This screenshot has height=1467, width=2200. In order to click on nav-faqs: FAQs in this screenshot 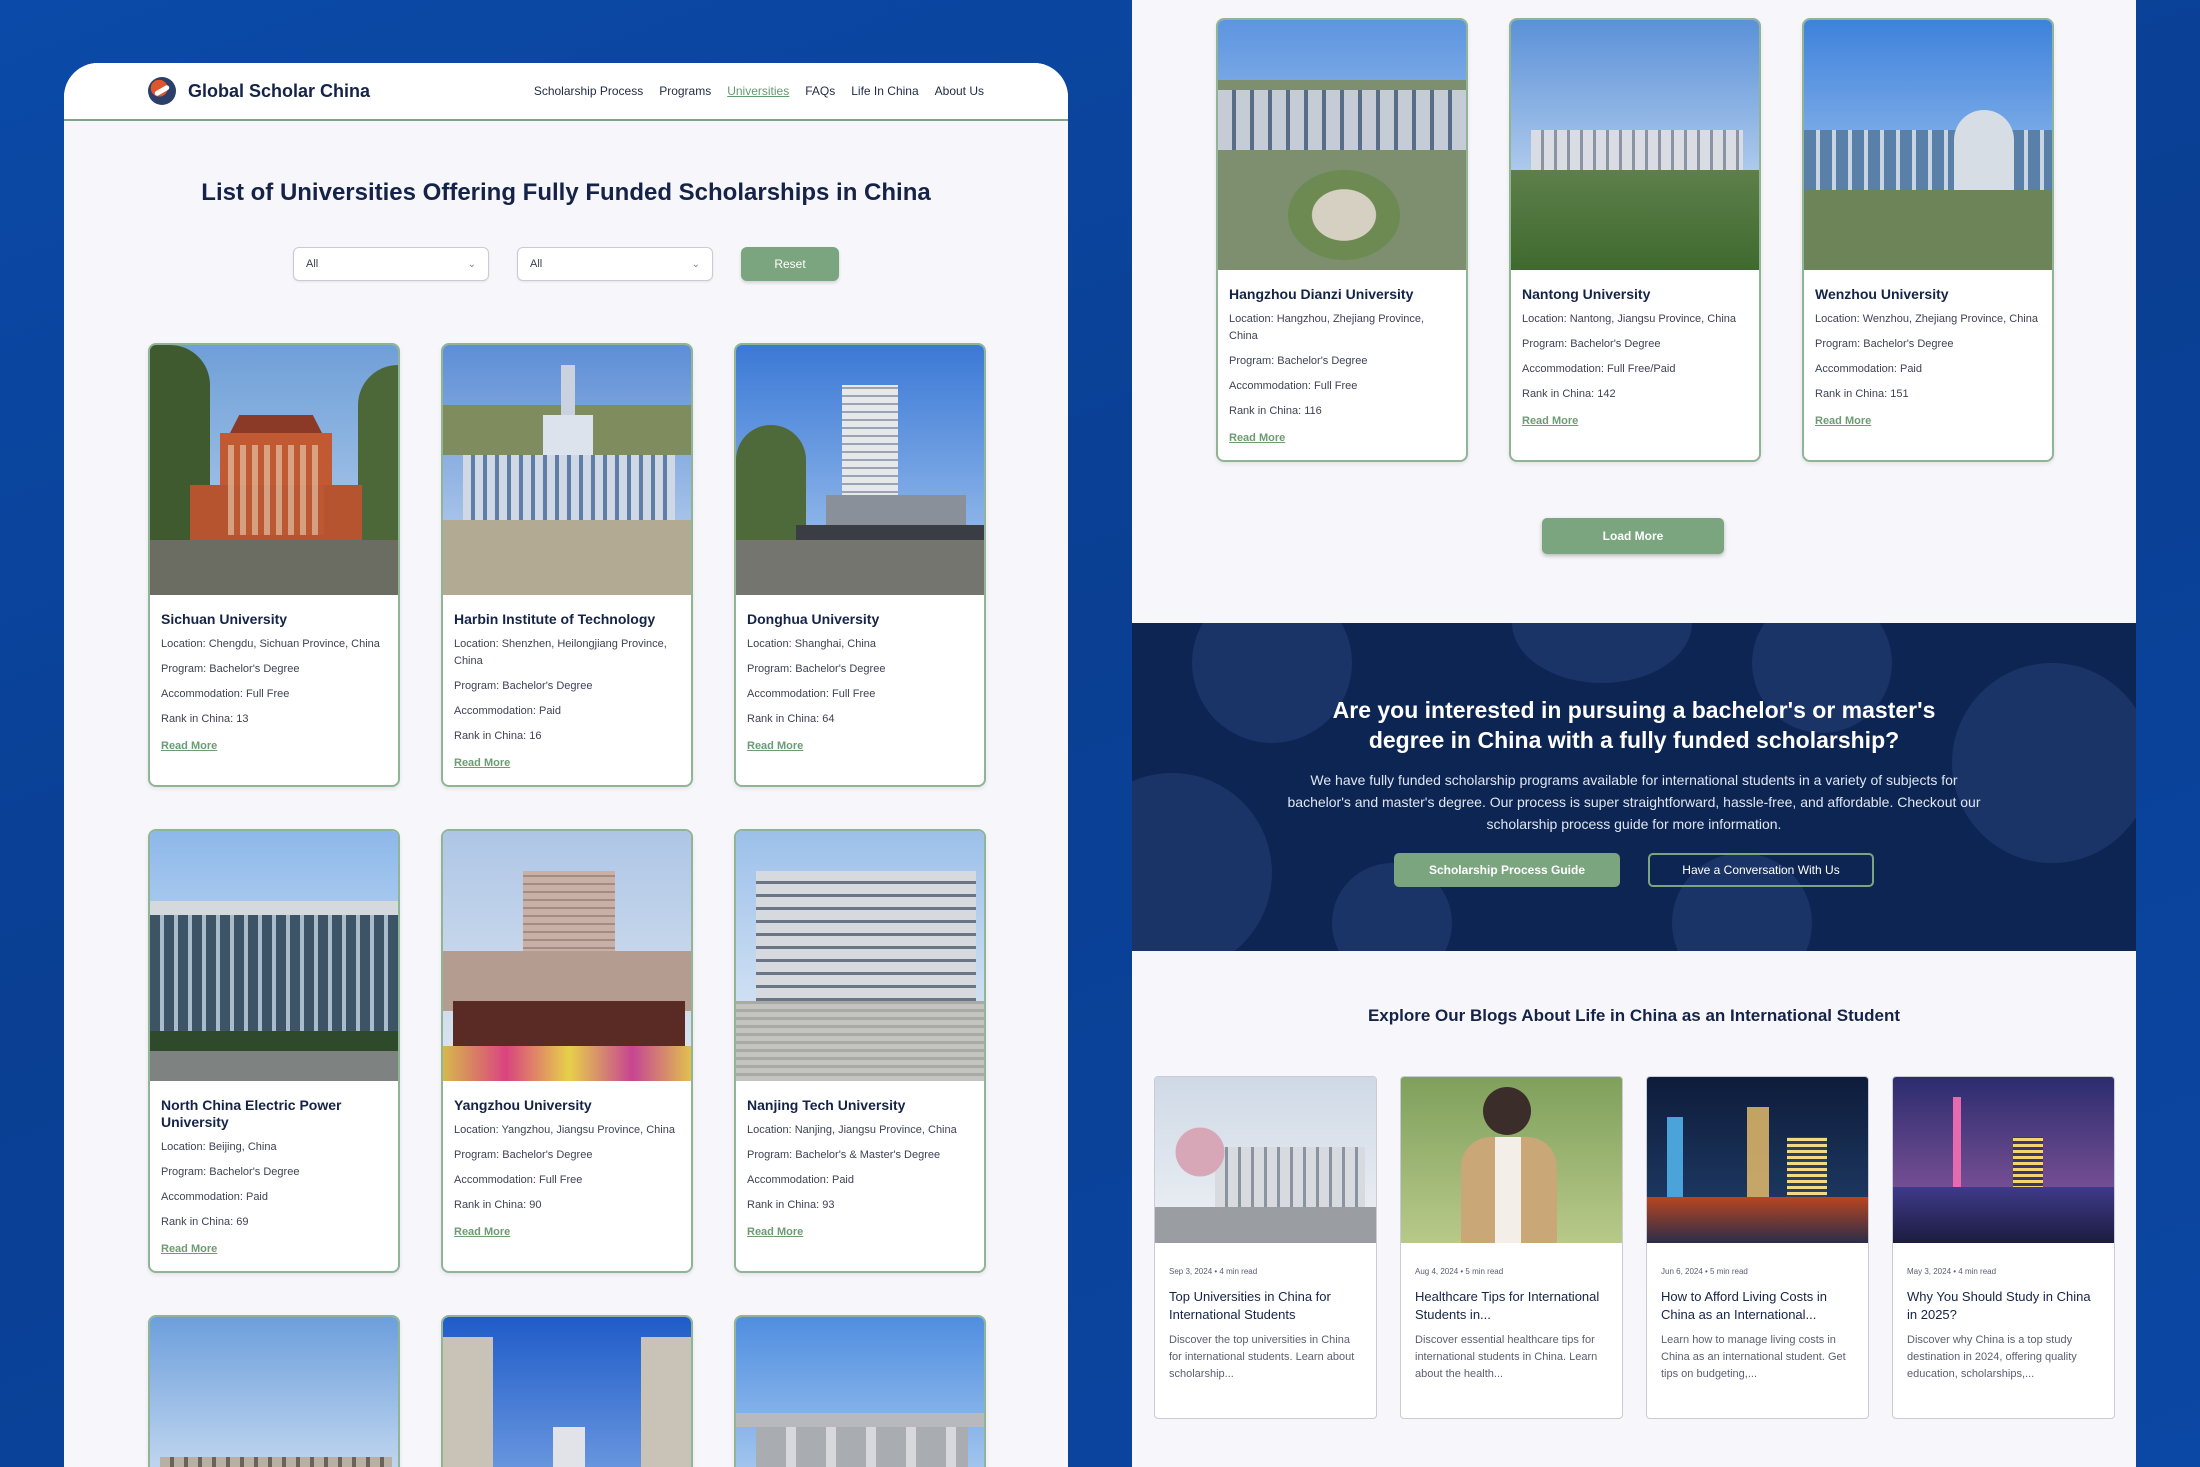, I will do `click(820, 91)`.